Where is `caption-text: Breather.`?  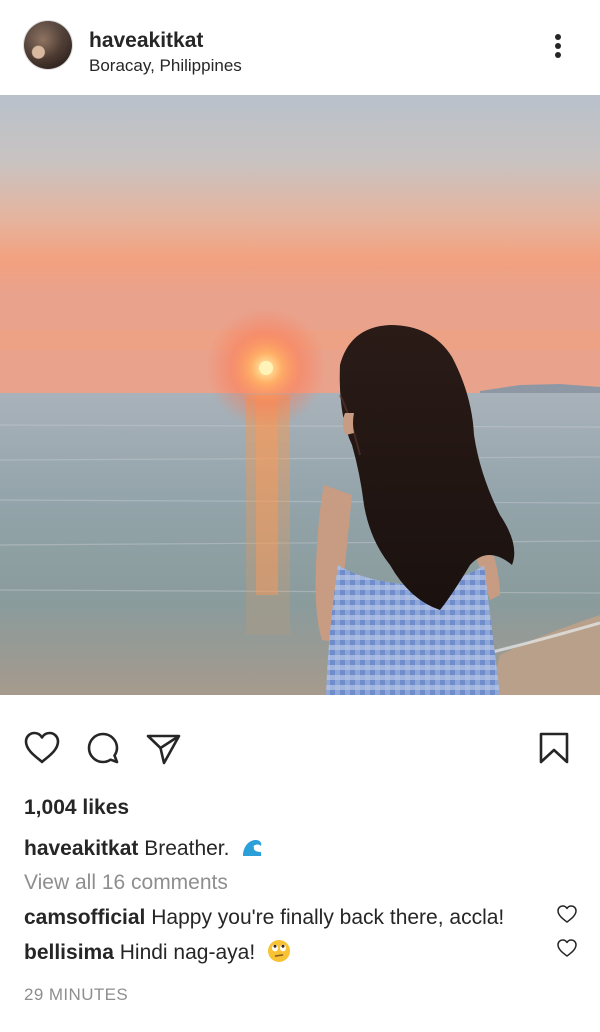
caption-text: Breather. is located at coordinates (187, 848).